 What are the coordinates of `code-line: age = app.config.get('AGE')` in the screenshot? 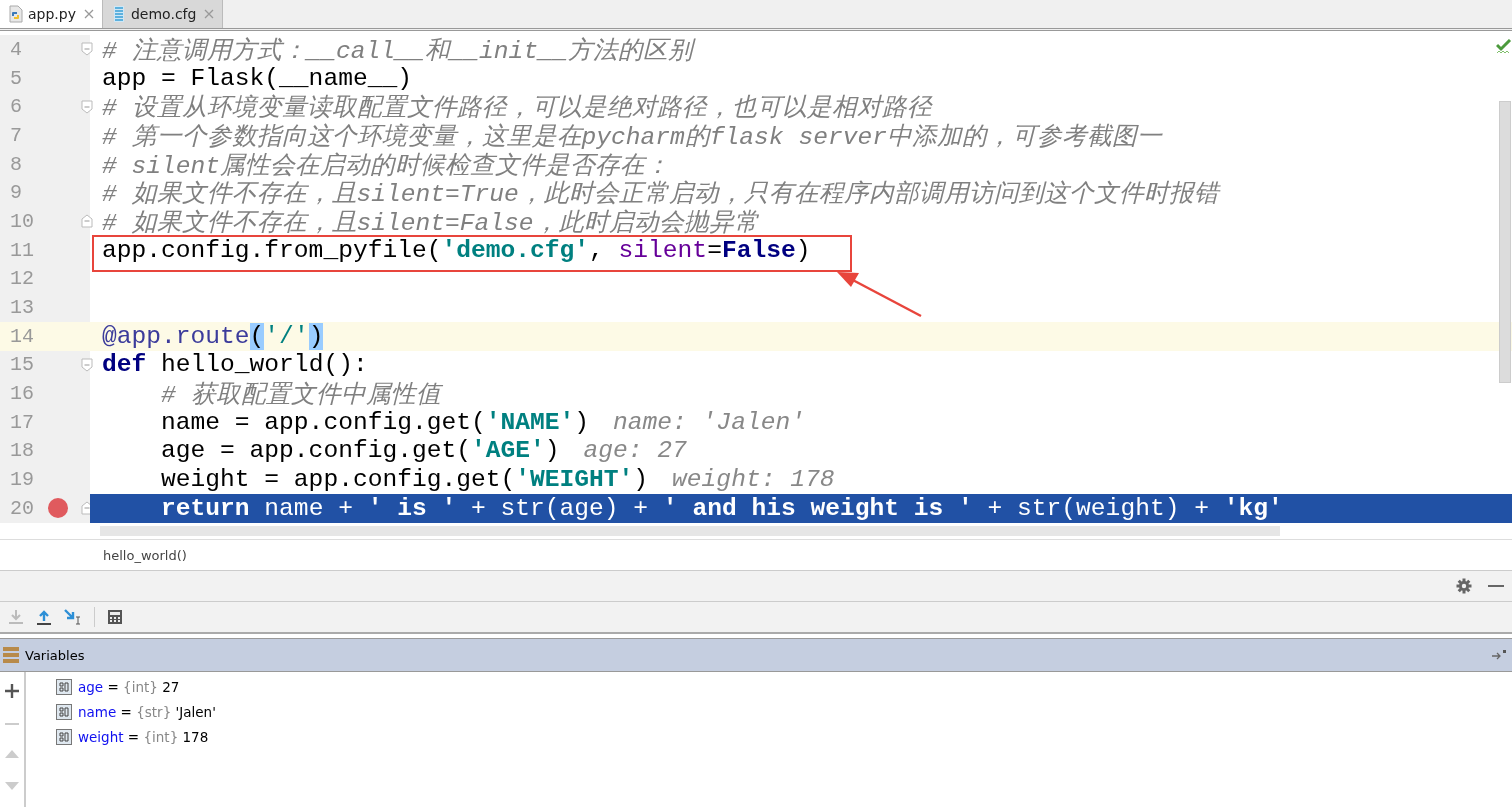 It's located at (360, 451).